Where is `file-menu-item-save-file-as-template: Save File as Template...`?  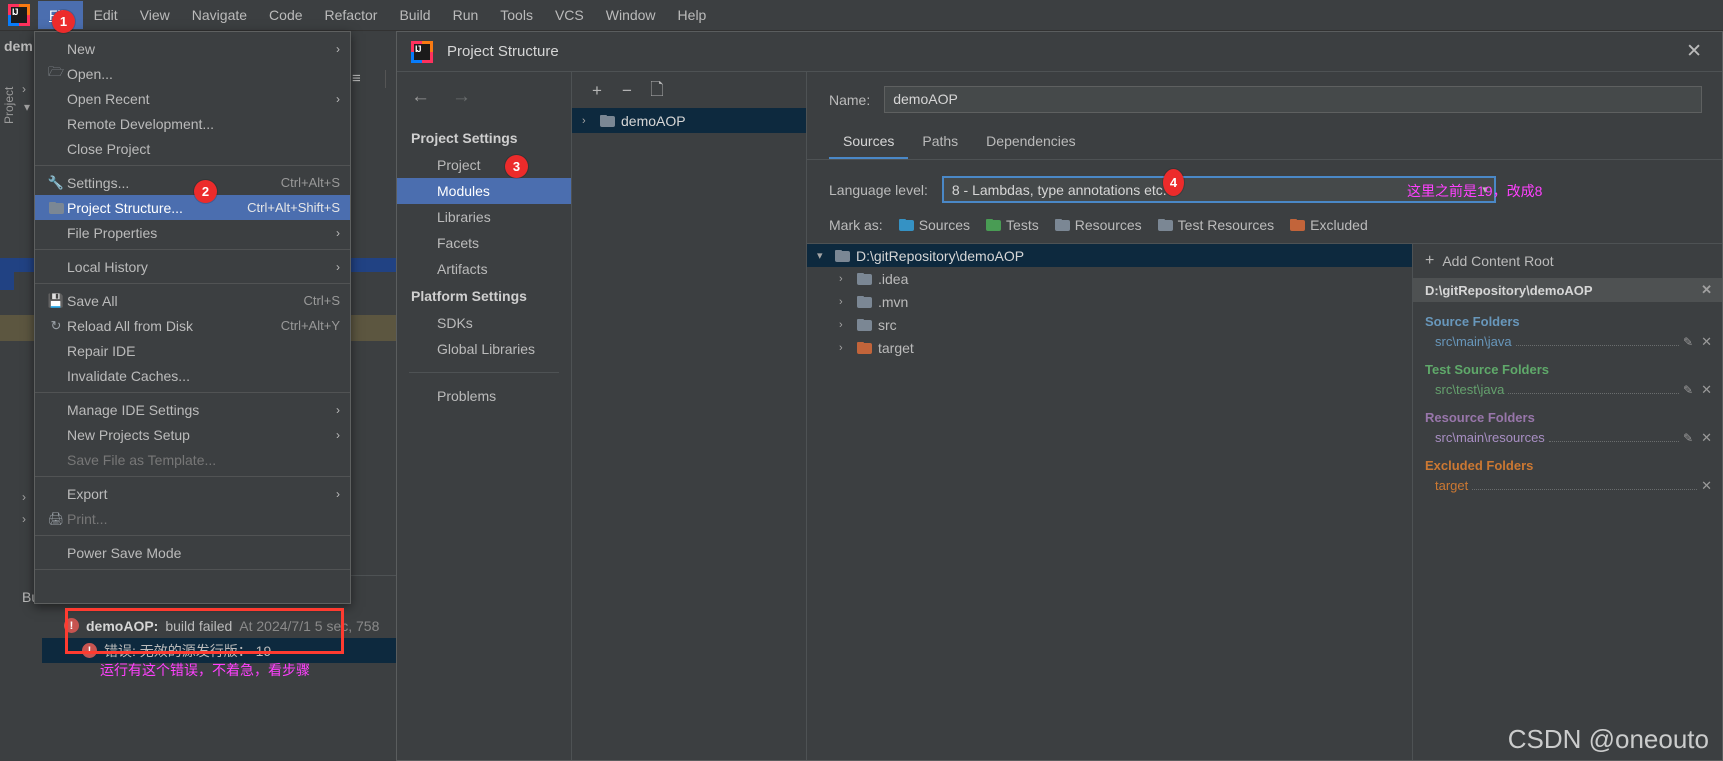
file-menu-item-save-file-as-template: Save File as Template... is located at coordinates (192, 459).